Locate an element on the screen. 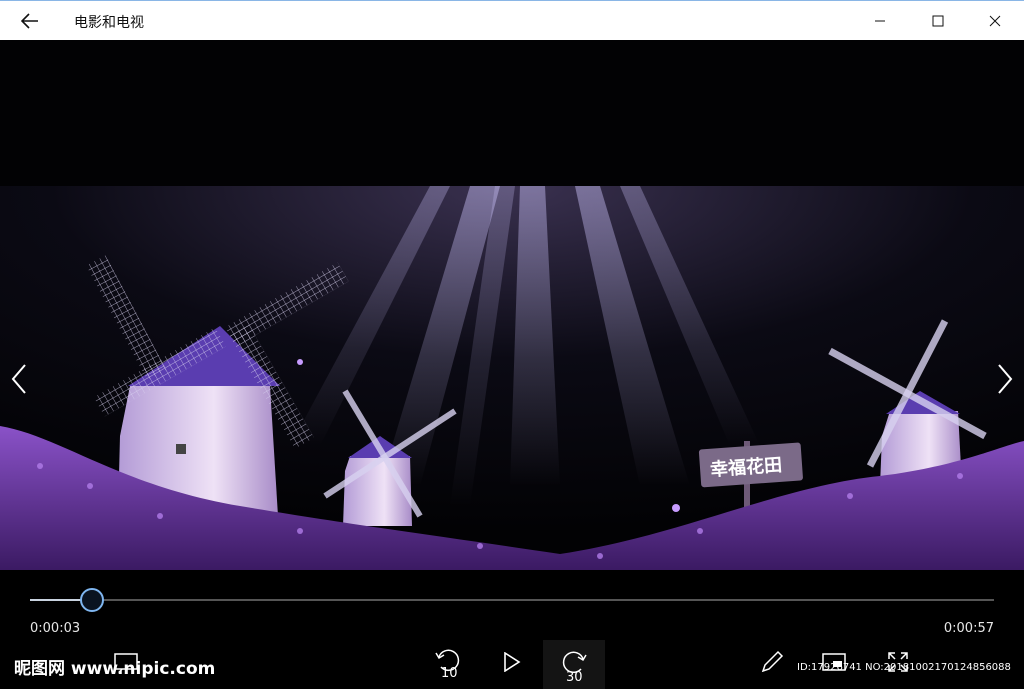 This screenshot has width=1024, height=689. seek-thumb is located at coordinates (91, 600).